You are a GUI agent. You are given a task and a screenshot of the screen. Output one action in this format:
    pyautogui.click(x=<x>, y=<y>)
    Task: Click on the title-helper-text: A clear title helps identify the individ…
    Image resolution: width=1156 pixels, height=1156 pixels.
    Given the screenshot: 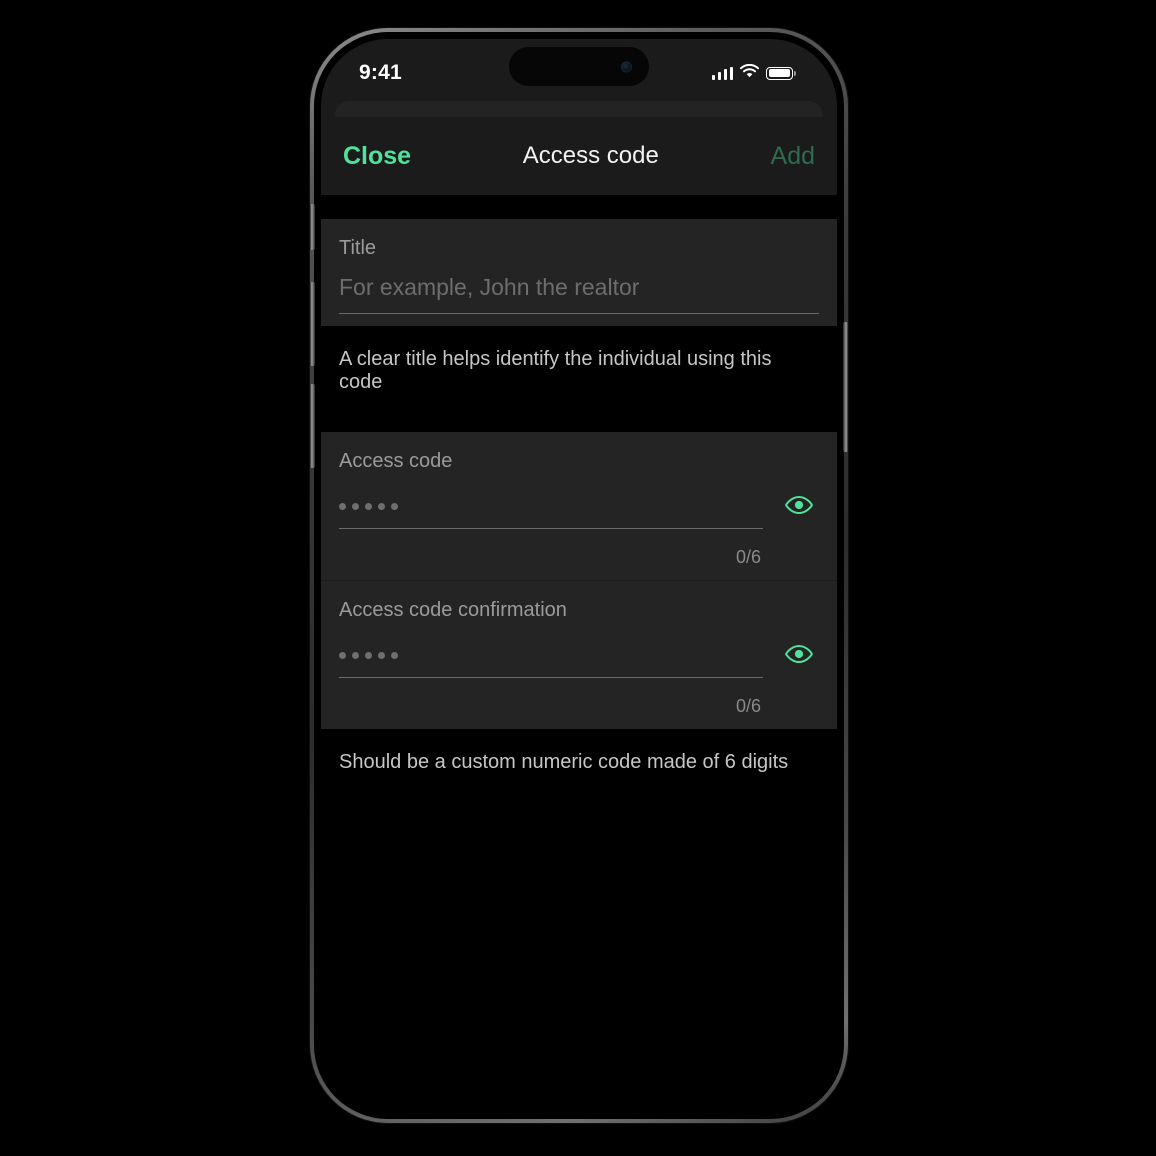 What is the action you would take?
    pyautogui.click(x=579, y=360)
    